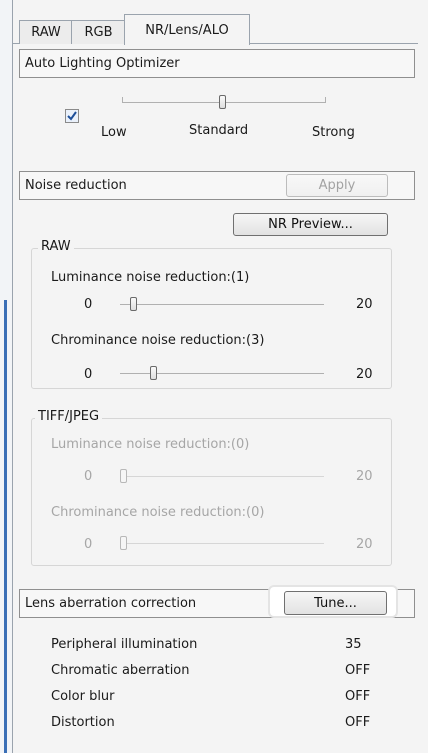 The width and height of the screenshot is (428, 753). What do you see at coordinates (88, 544) in the screenshot?
I see `tiff-chrominance-min: 0` at bounding box center [88, 544].